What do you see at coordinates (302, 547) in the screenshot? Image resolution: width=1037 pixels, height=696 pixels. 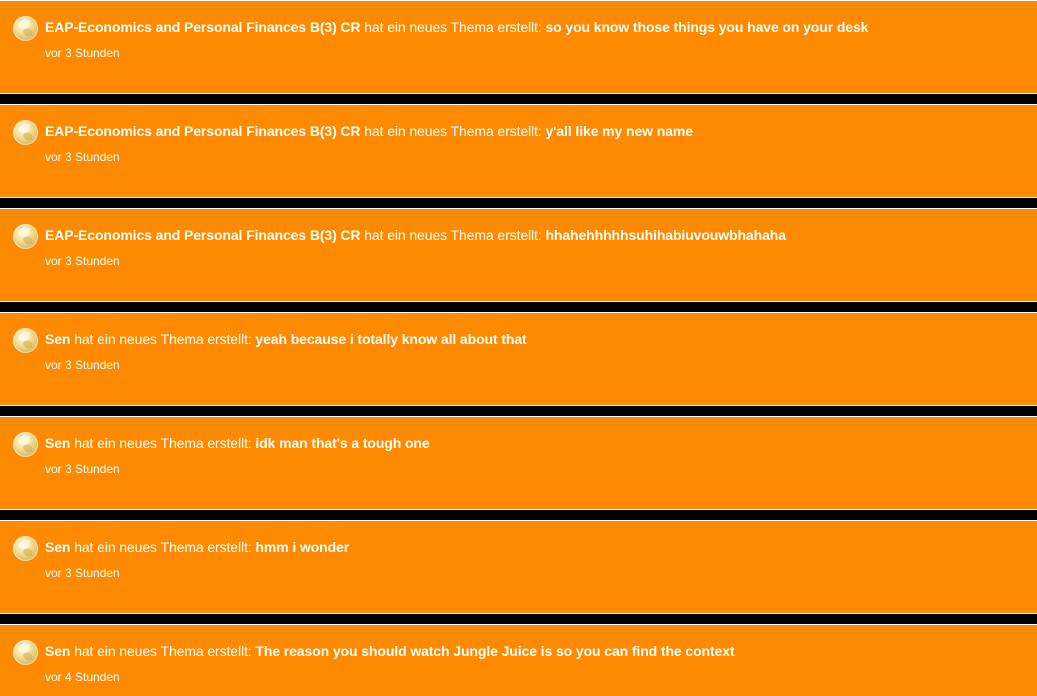 I see `topic-title-link: hmm i wonder` at bounding box center [302, 547].